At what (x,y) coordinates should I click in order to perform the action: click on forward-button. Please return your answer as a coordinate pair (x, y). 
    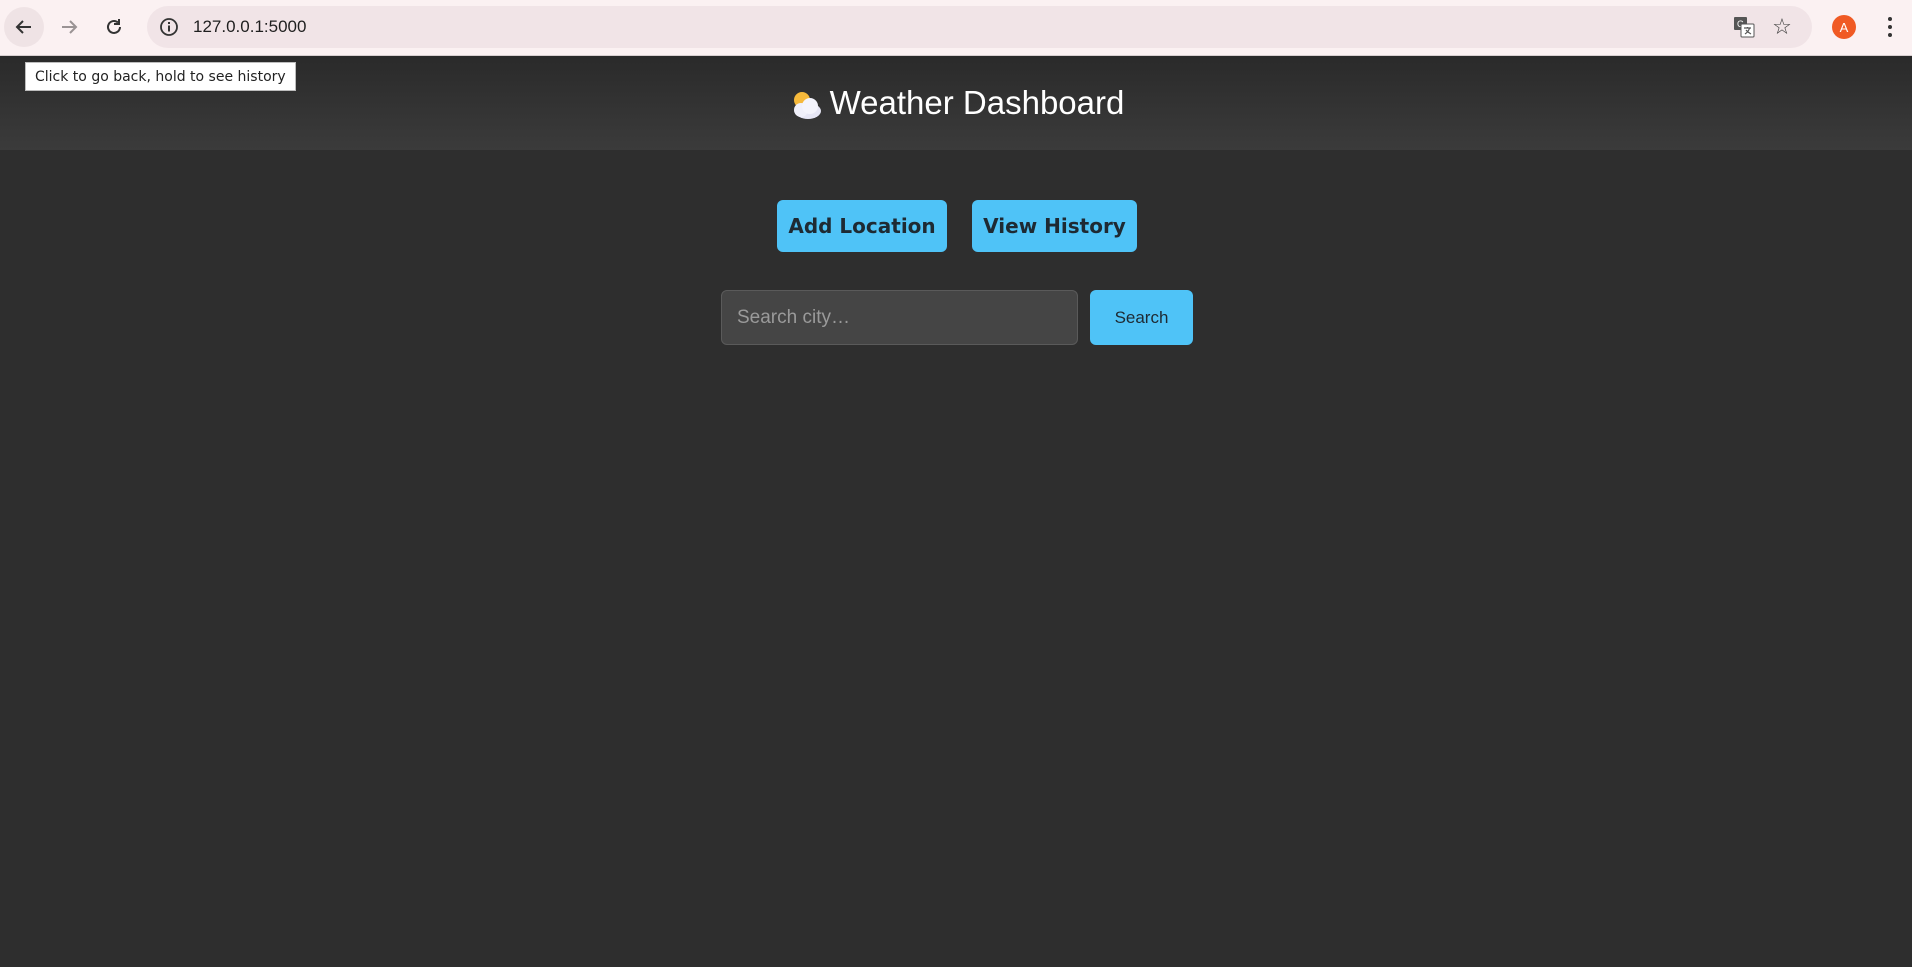
    Looking at the image, I should click on (69, 27).